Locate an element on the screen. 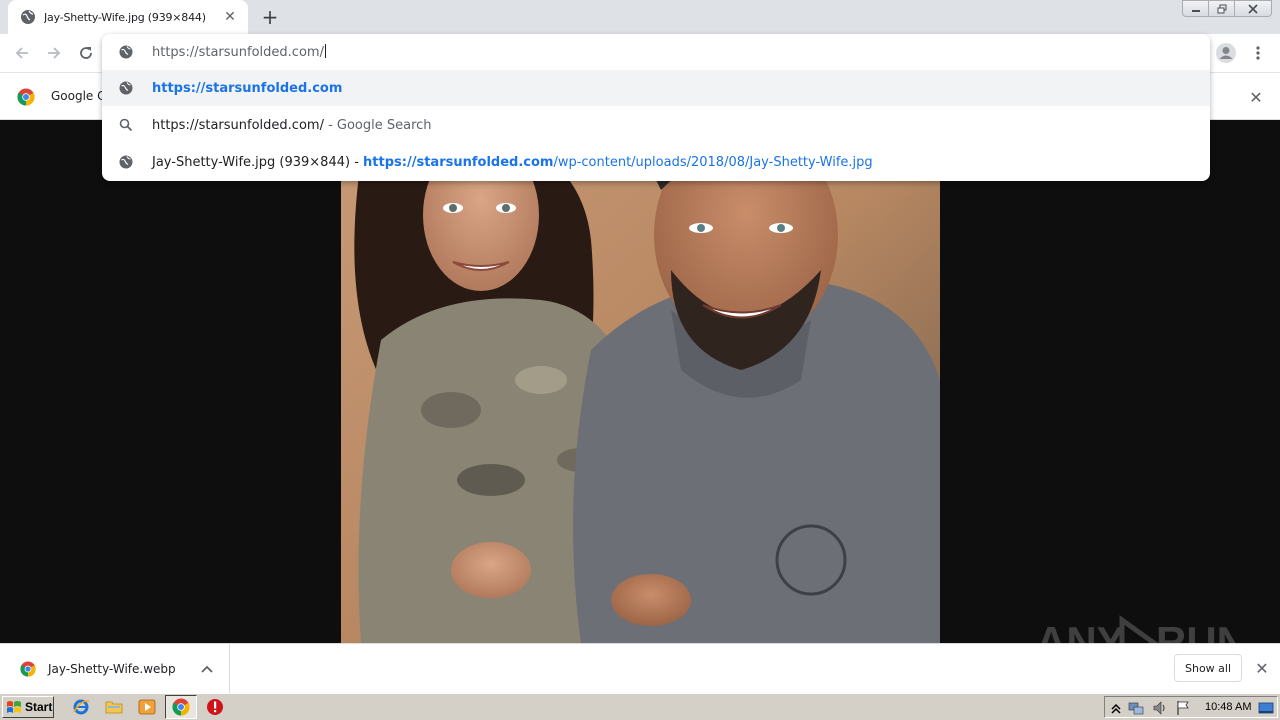 The height and width of the screenshot is (720, 1280). minimize-icon is located at coordinates (1196, 10).